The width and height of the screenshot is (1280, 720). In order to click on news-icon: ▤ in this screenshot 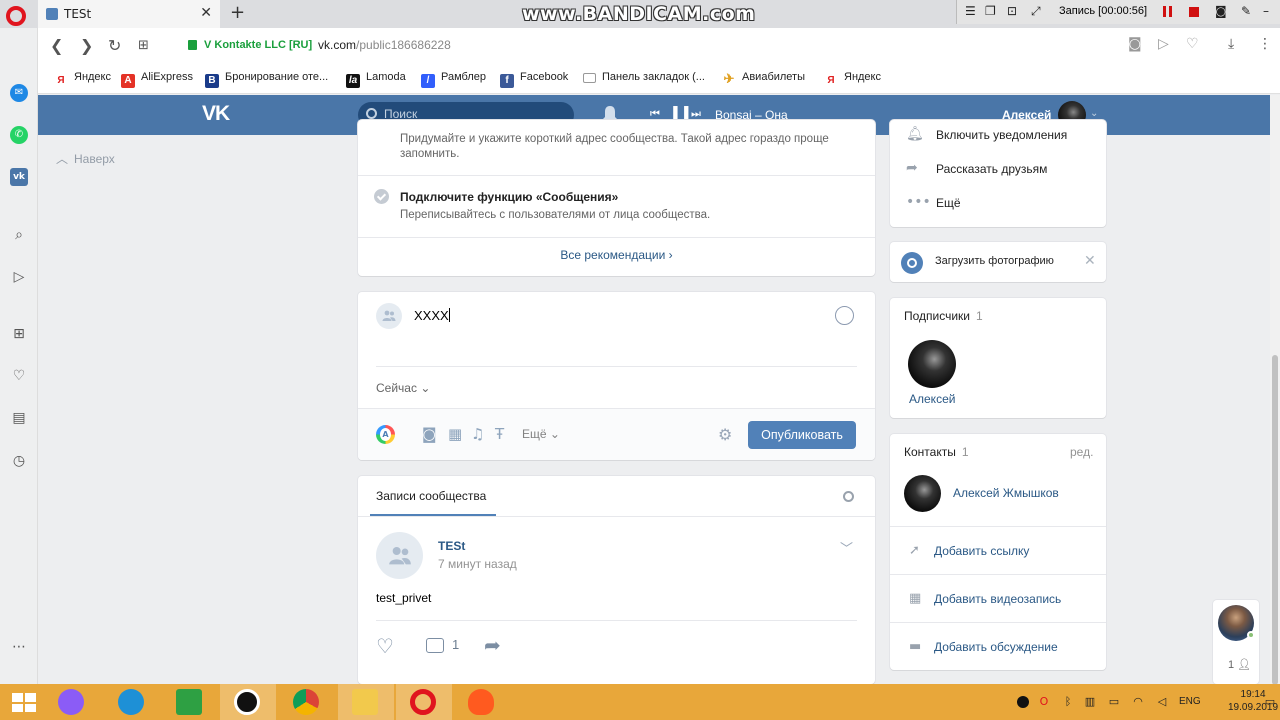, I will do `click(19, 418)`.